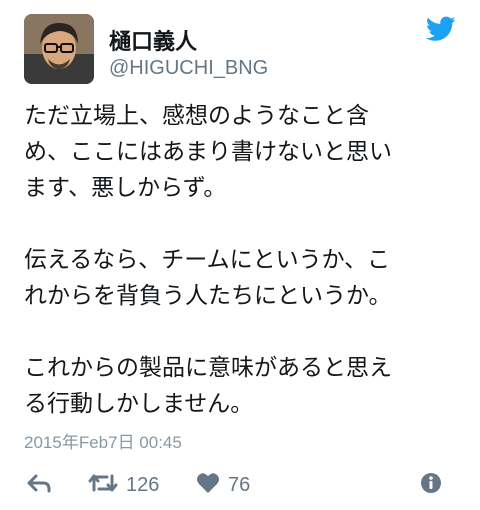 This screenshot has width=480, height=510. I want to click on reply-button, so click(39, 485).